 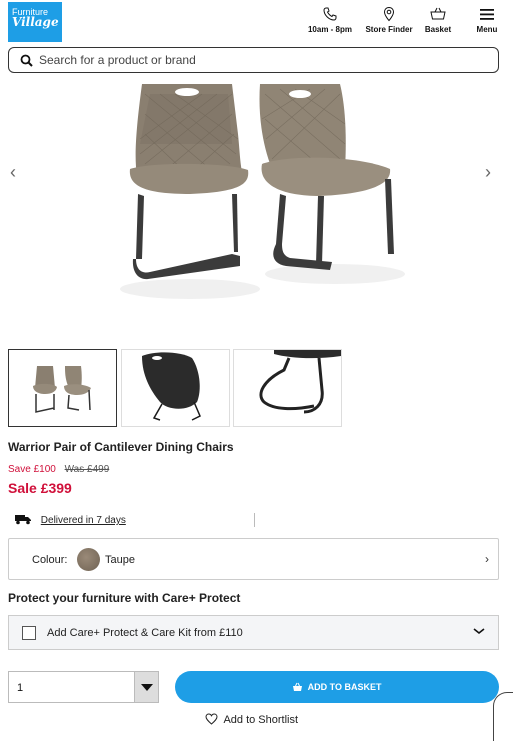 I want to click on gallery-next-arrow: ›, so click(x=488, y=172).